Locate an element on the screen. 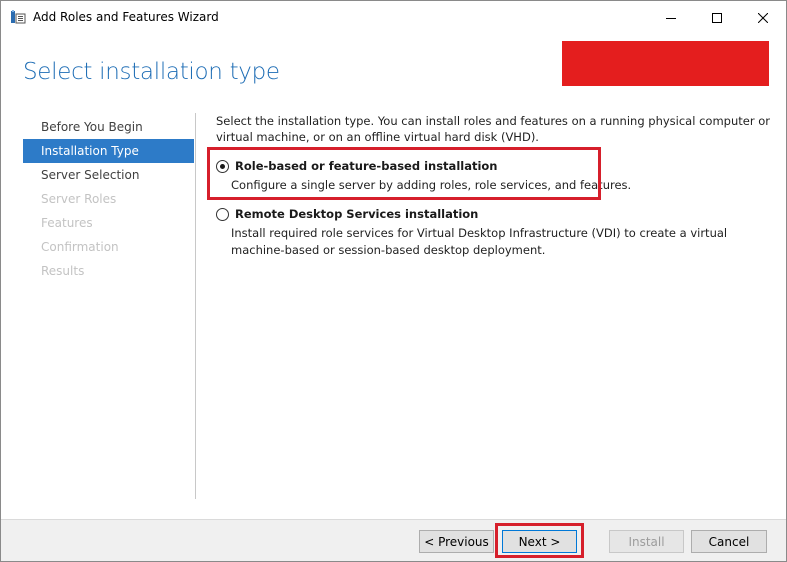 This screenshot has width=787, height=562. close-button is located at coordinates (763, 17).